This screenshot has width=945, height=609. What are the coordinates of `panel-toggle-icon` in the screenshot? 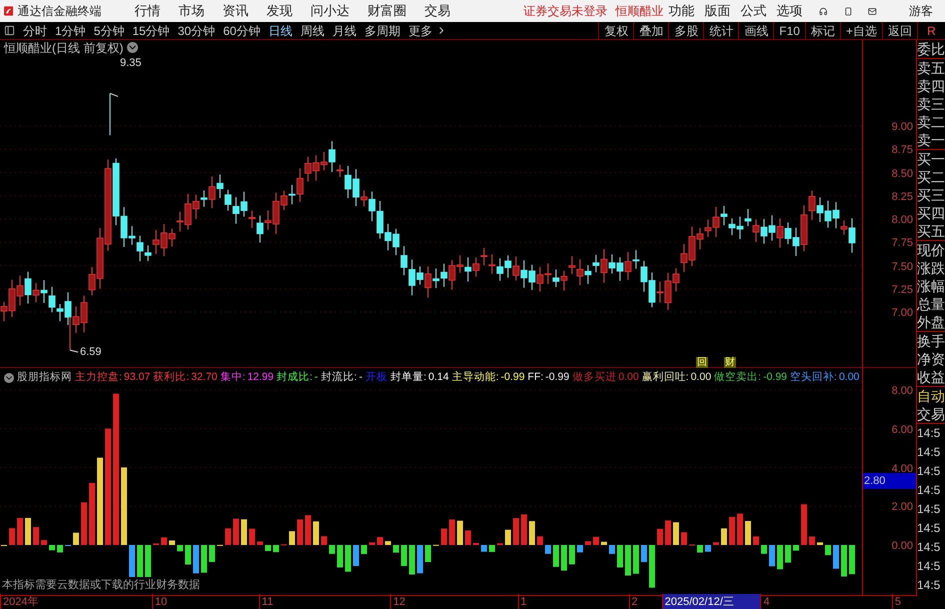 It's located at (9, 30).